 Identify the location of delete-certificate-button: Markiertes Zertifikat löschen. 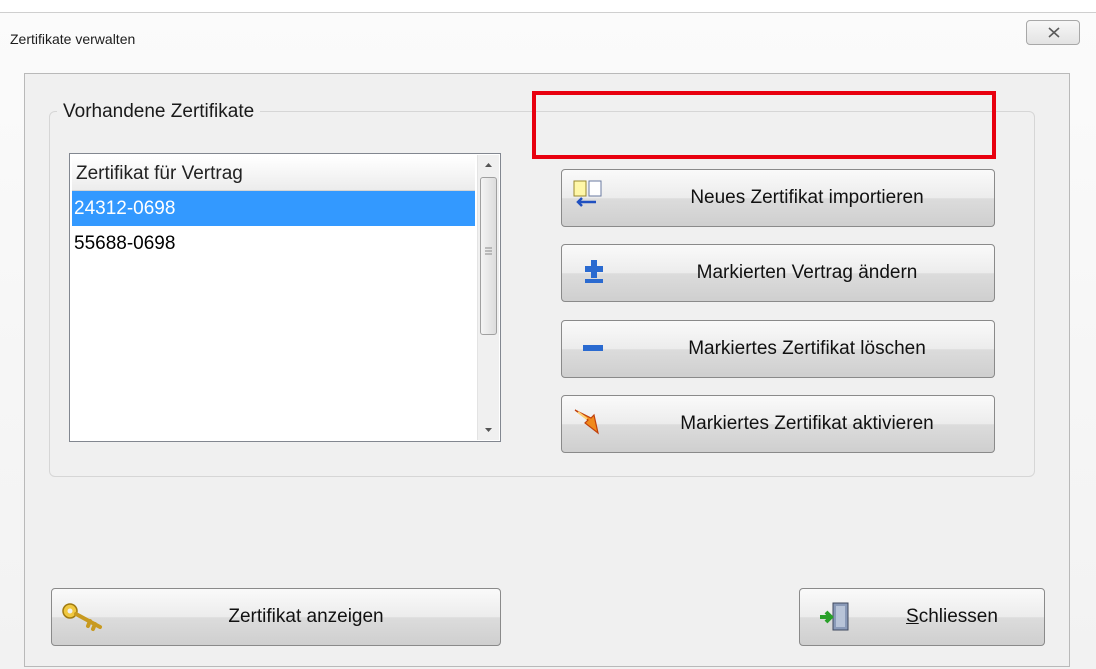
(778, 349).